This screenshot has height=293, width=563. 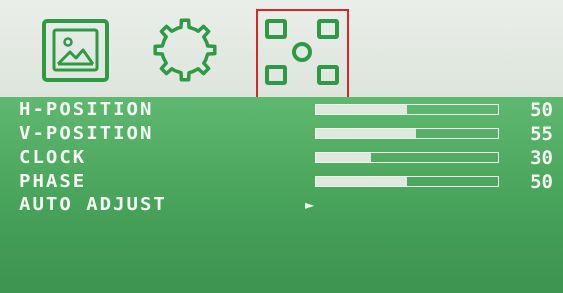 I want to click on auto-adjust-row: AUTO ADJUST ►, so click(x=281, y=205).